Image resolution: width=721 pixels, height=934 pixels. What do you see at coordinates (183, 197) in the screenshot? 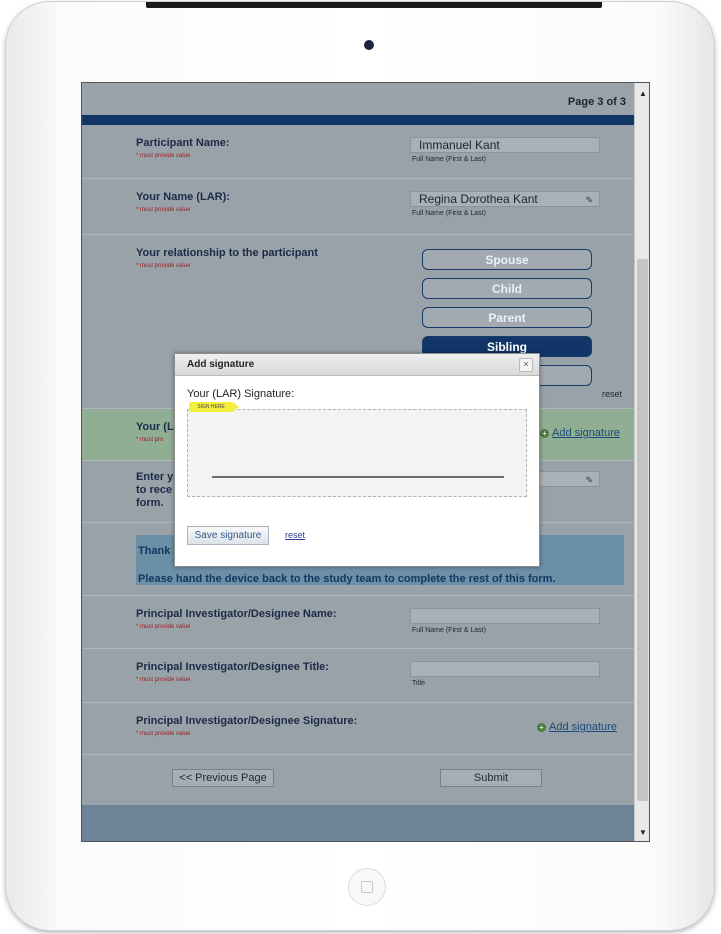
I see `lar-name-label: Your Name (LAR):` at bounding box center [183, 197].